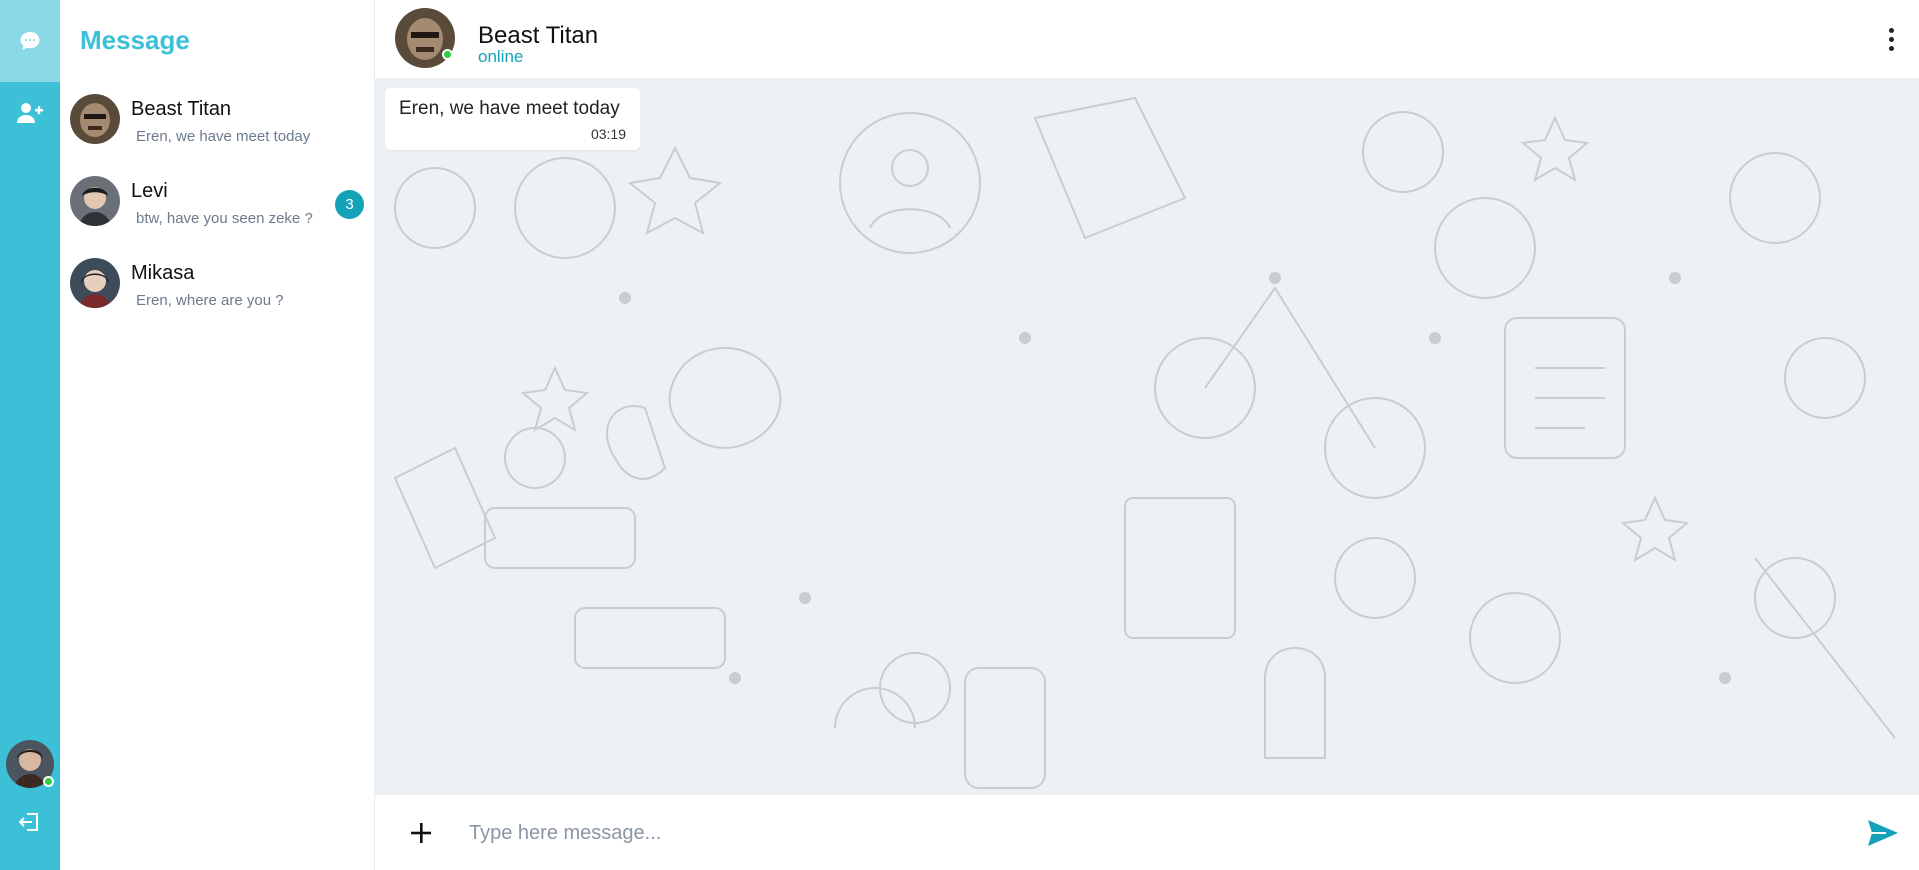  I want to click on chat-list-item: Beast Titan Eren, we have meet today, so click(217, 121).